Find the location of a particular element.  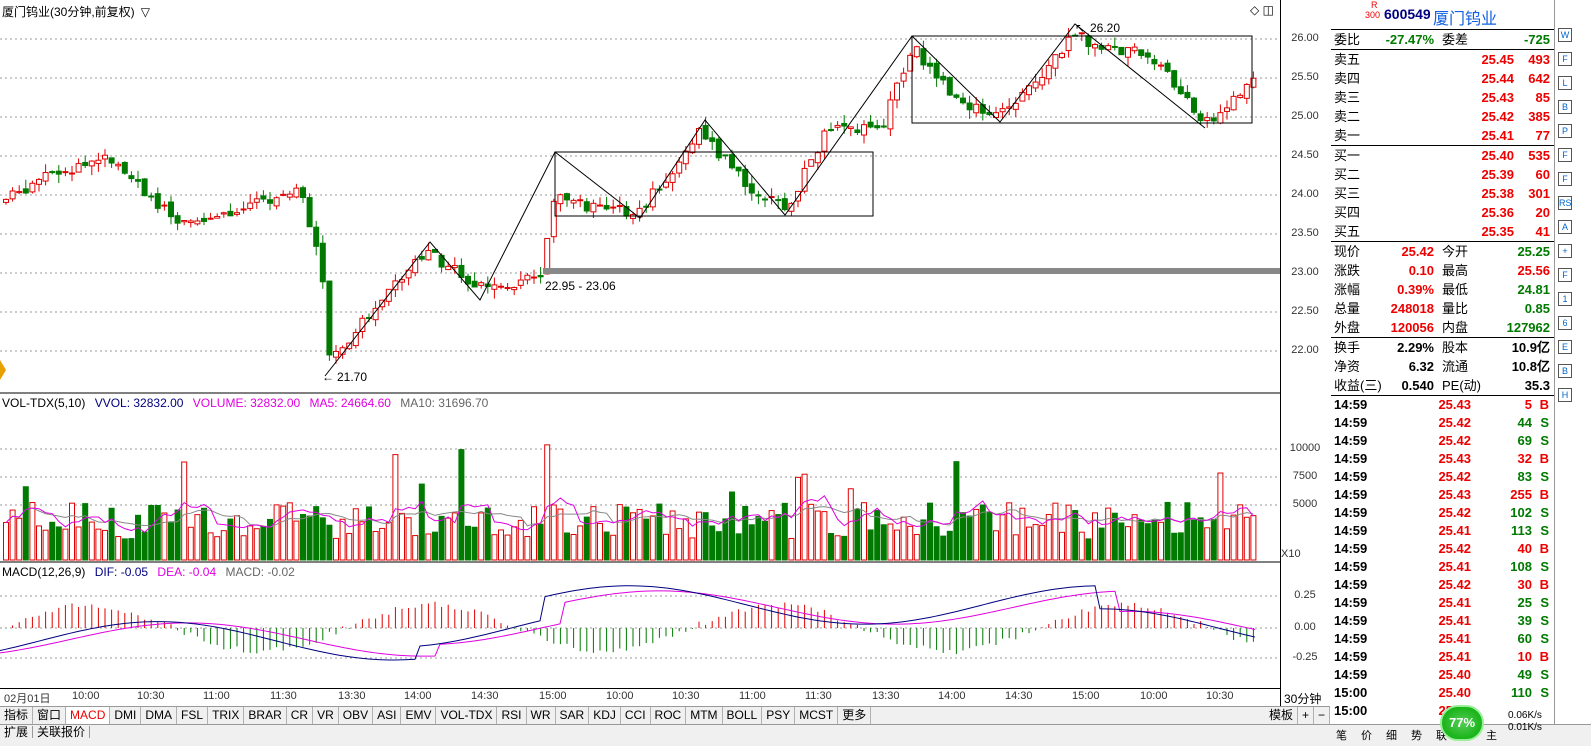

side-tool-icon: L is located at coordinates (1565, 83).